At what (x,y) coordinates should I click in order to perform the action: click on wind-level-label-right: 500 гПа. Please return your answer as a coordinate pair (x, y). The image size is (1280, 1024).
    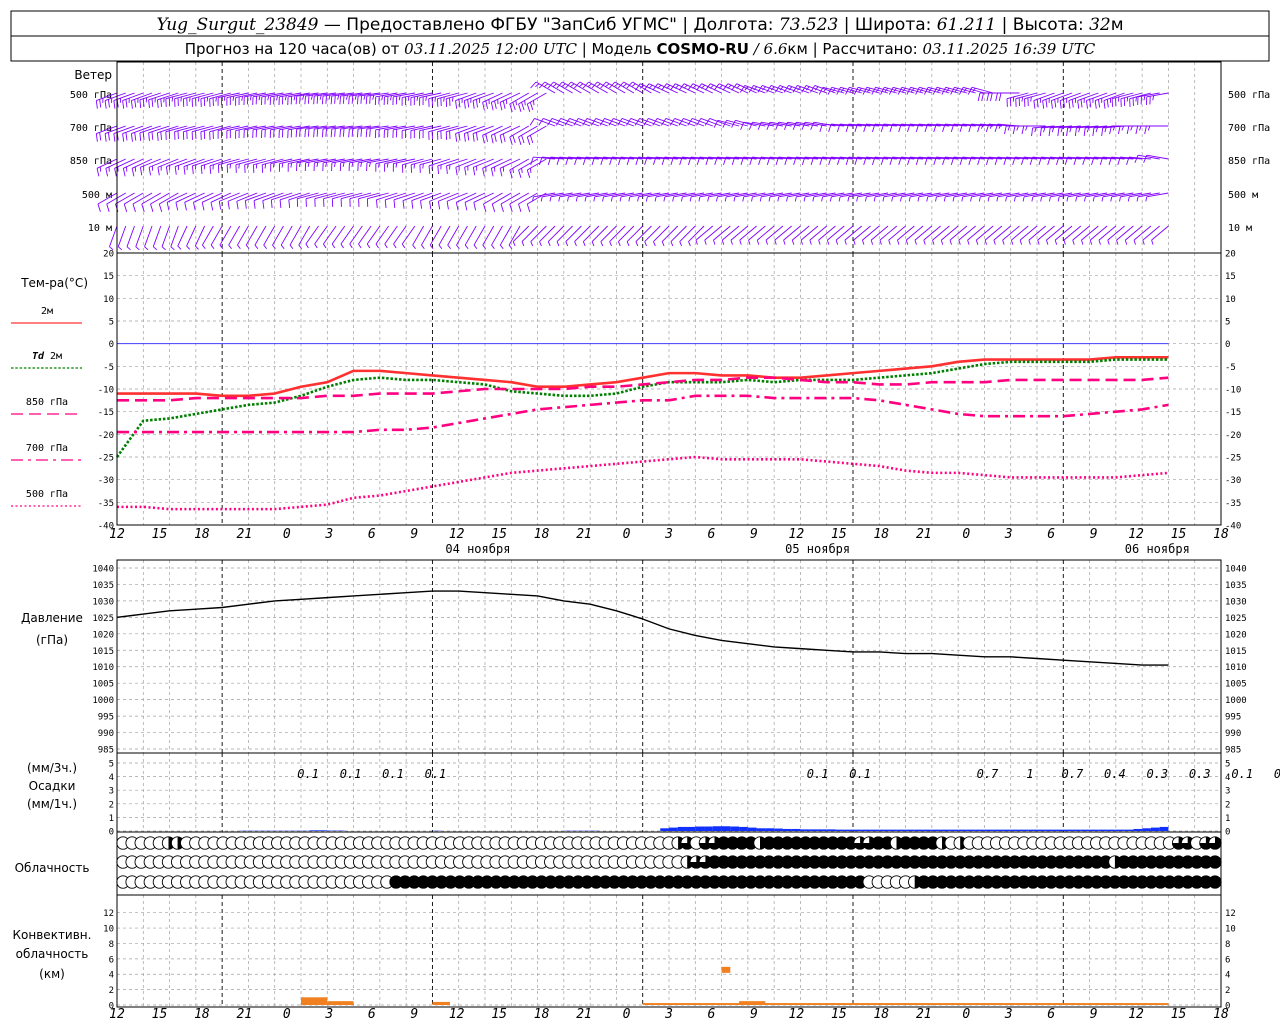
    Looking at the image, I should click on (1249, 95).